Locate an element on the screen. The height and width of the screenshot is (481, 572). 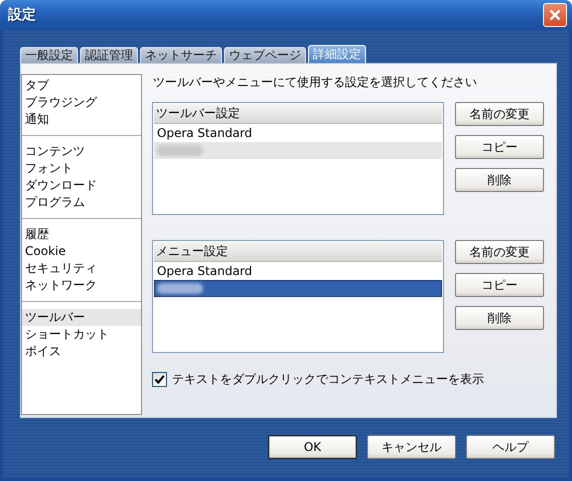
tab: ネットサーチ is located at coordinates (181, 55).